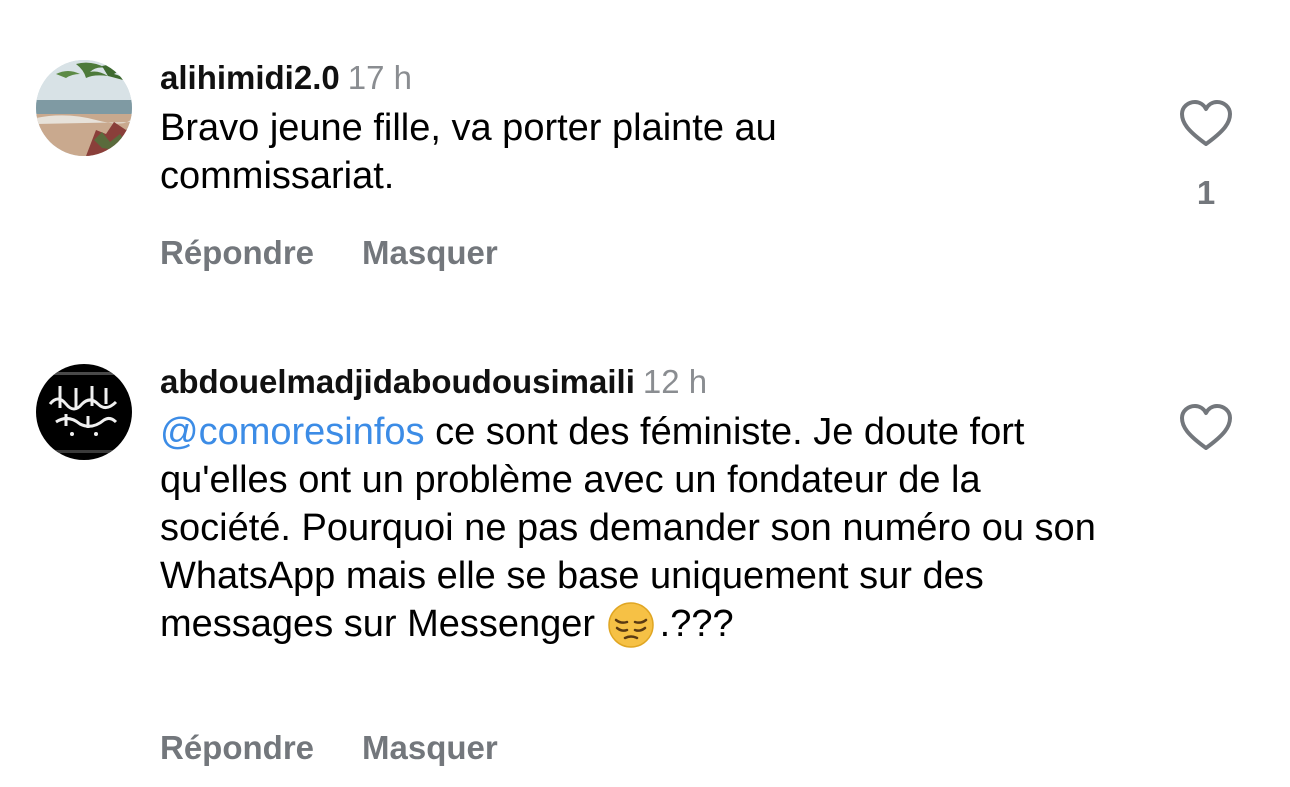  Describe the element at coordinates (696, 624) in the screenshot. I see `comment-body-end: .???` at that location.